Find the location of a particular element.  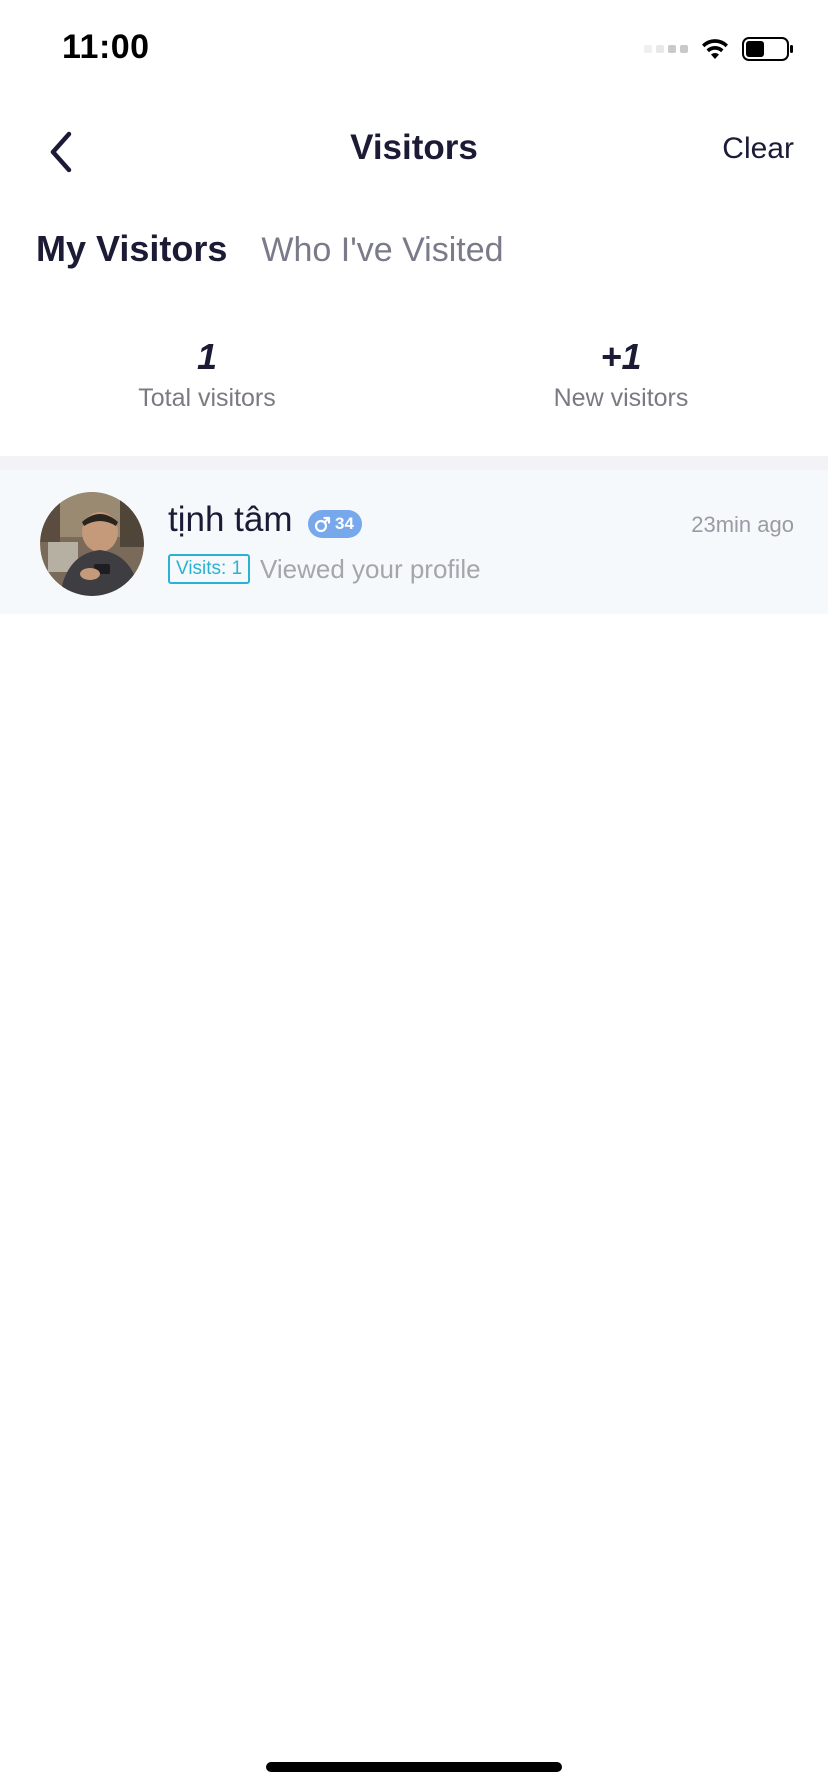

visits-count-tag: Visits: 1 is located at coordinates (209, 569).